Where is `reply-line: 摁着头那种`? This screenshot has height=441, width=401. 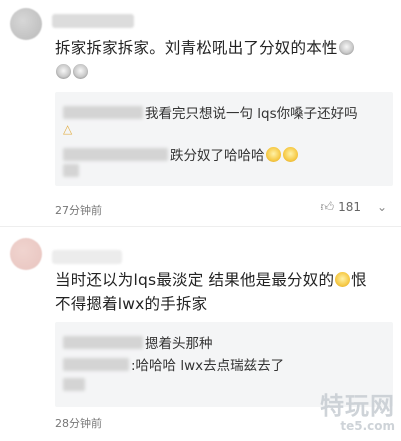 reply-line: 摁着头那种 is located at coordinates (138, 342).